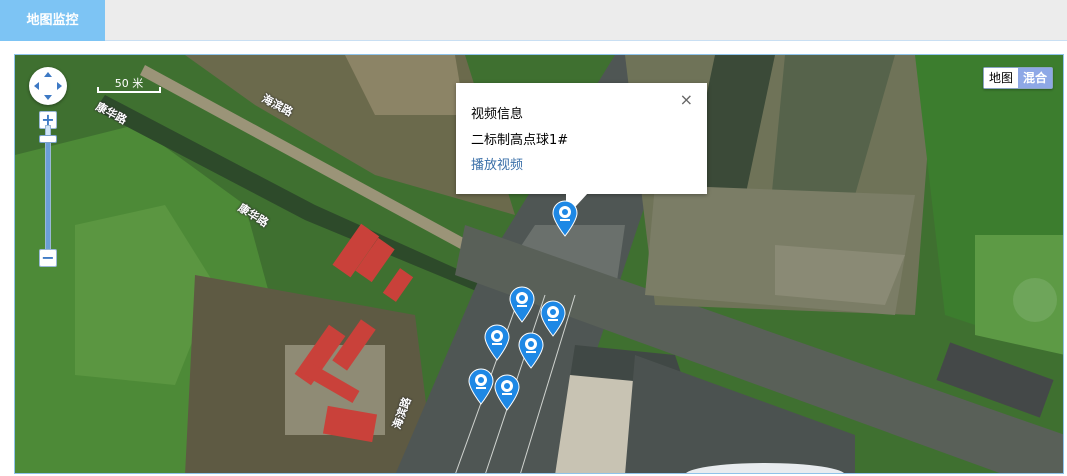 Image resolution: width=1067 pixels, height=476 pixels. Describe the element at coordinates (52, 20) in the screenshot. I see `tab-map-monitoring: 地图监控` at that location.